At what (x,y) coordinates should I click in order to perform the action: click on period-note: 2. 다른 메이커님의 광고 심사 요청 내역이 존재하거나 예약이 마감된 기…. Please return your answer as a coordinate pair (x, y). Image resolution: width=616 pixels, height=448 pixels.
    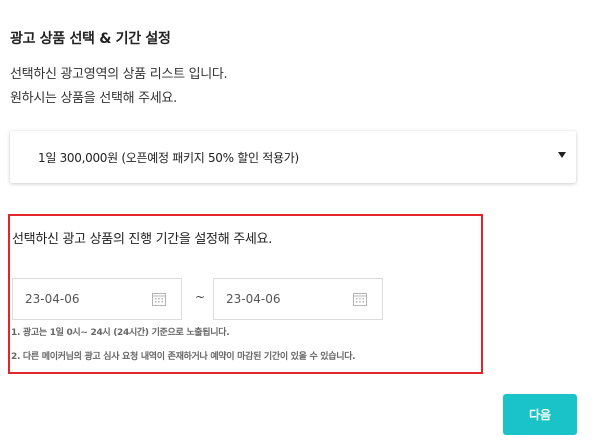
    Looking at the image, I should click on (183, 357).